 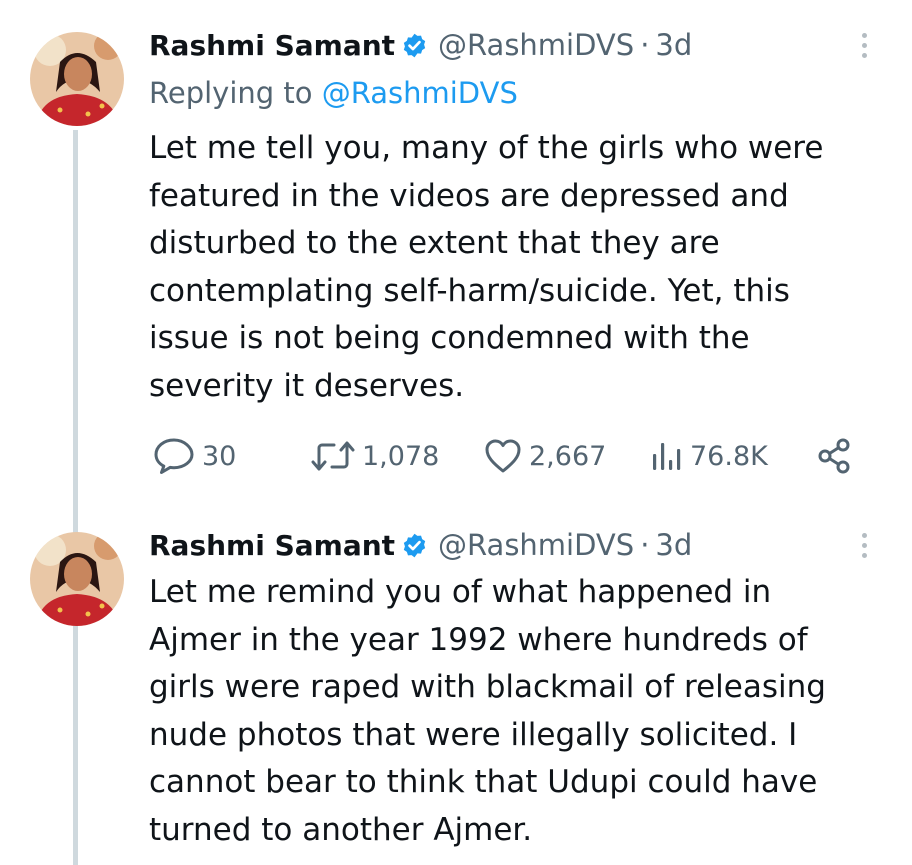 I want to click on retweet-button: 1,078, so click(x=374, y=456).